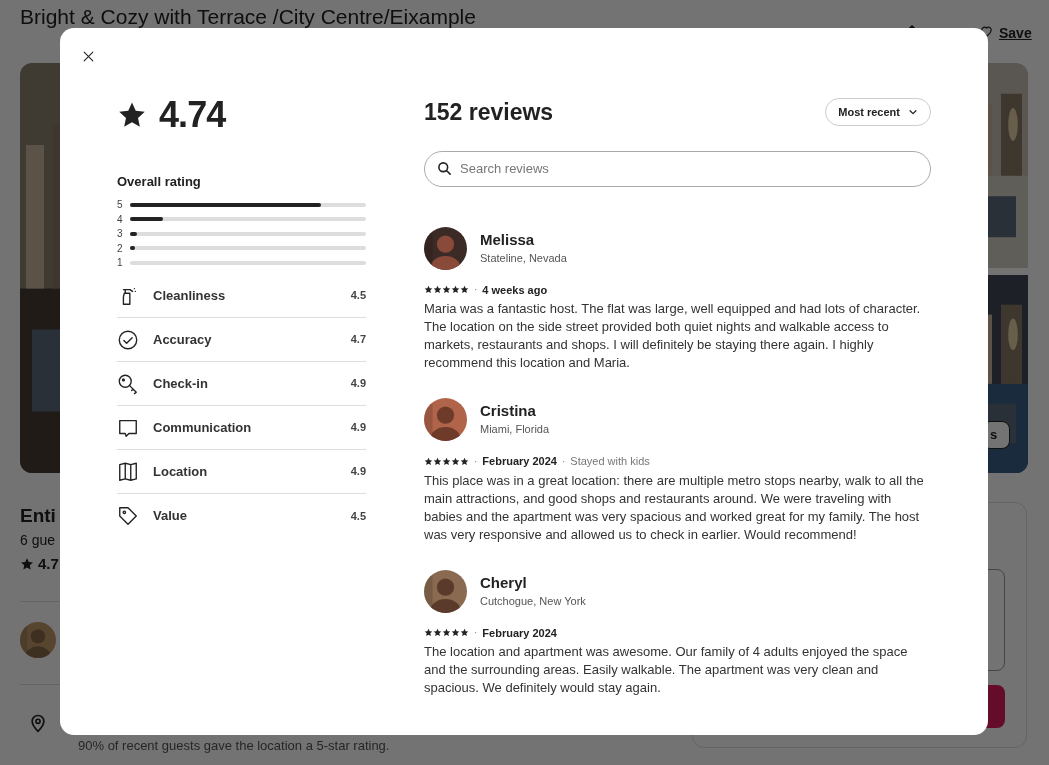 The width and height of the screenshot is (1049, 765). I want to click on rating-level-label: 2, so click(120, 248).